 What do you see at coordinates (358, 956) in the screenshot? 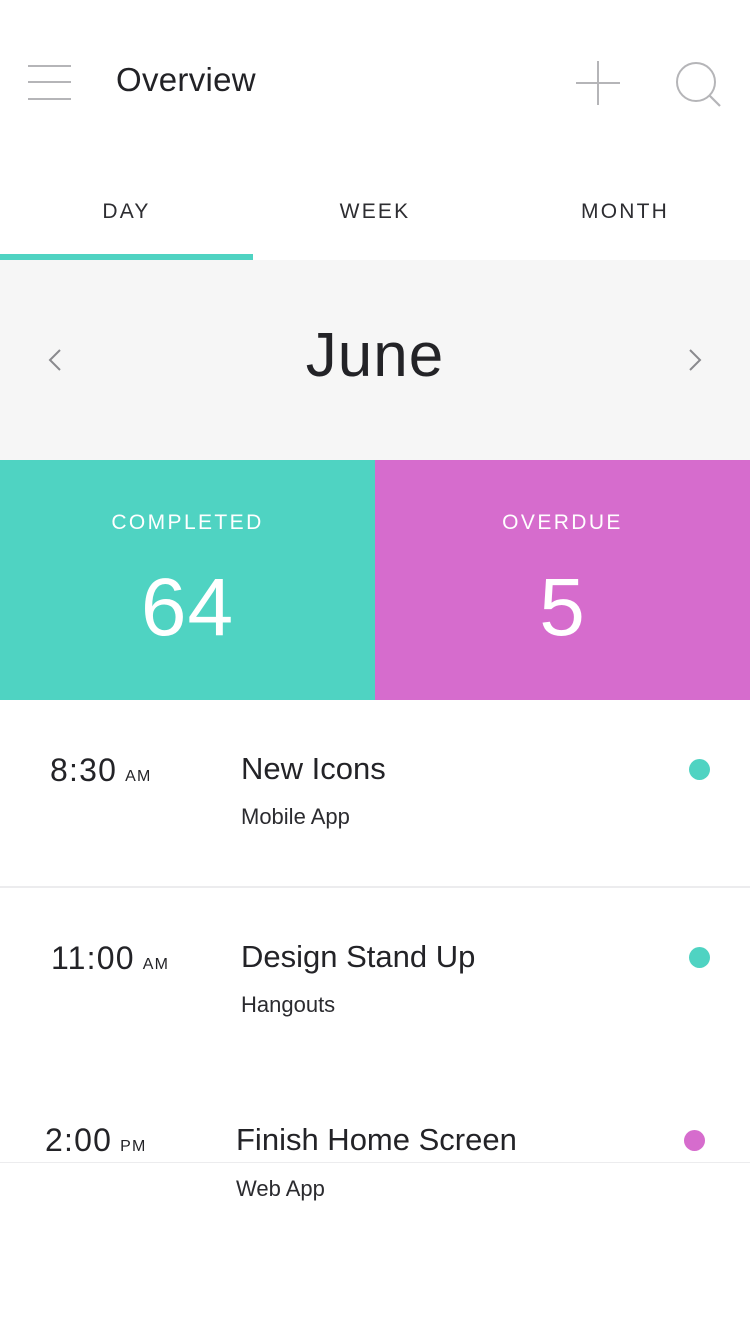
I see `event-title: Design Stand Up` at bounding box center [358, 956].